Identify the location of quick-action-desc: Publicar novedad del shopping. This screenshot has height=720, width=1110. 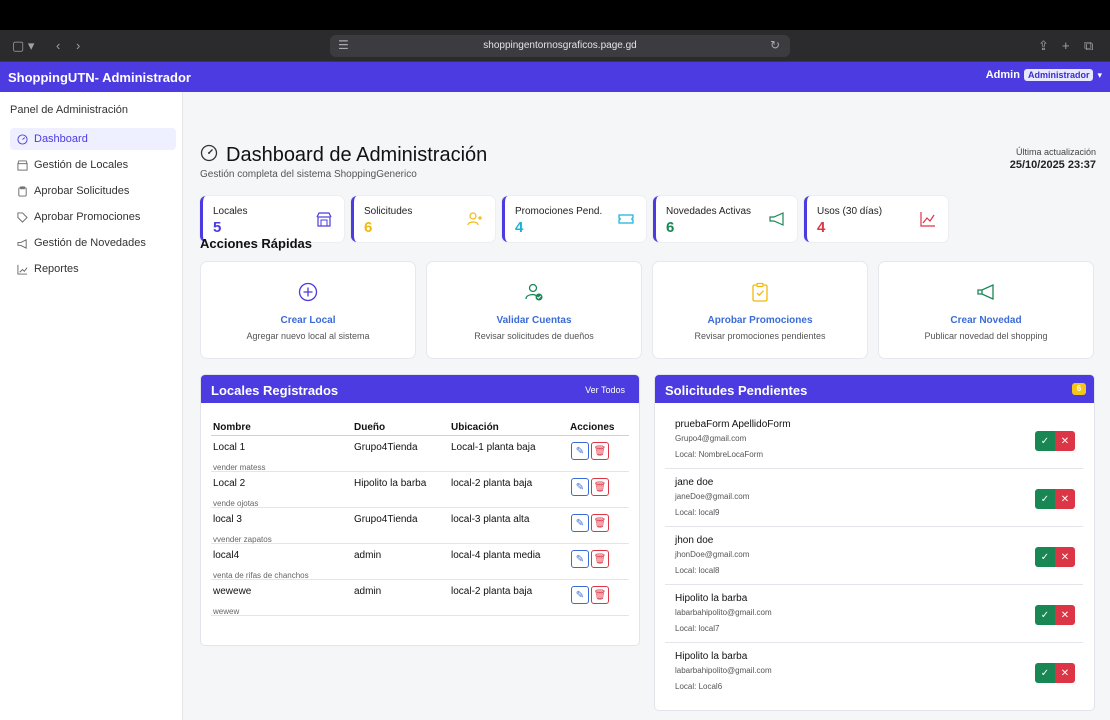
(986, 336).